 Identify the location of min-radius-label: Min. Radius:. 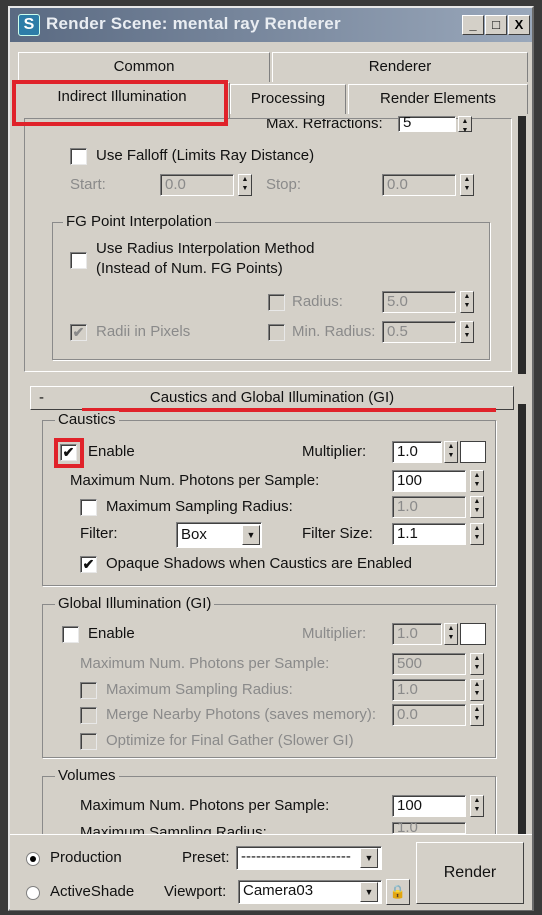
(334, 331).